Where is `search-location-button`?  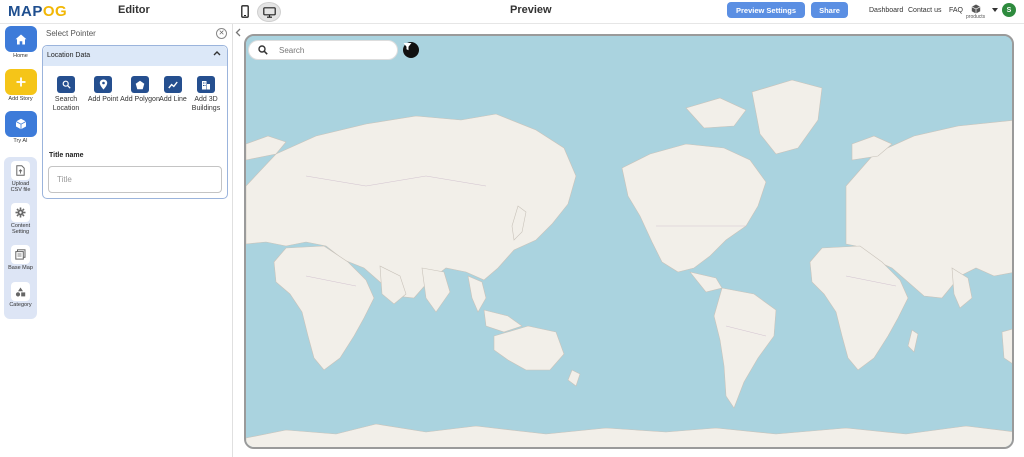
search-location-button is located at coordinates (66, 84).